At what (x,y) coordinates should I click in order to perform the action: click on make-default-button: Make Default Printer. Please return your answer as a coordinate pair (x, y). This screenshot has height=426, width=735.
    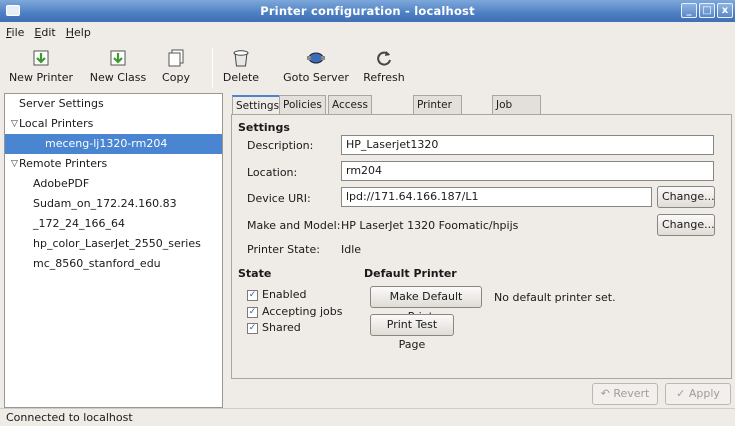
    Looking at the image, I should click on (426, 304).